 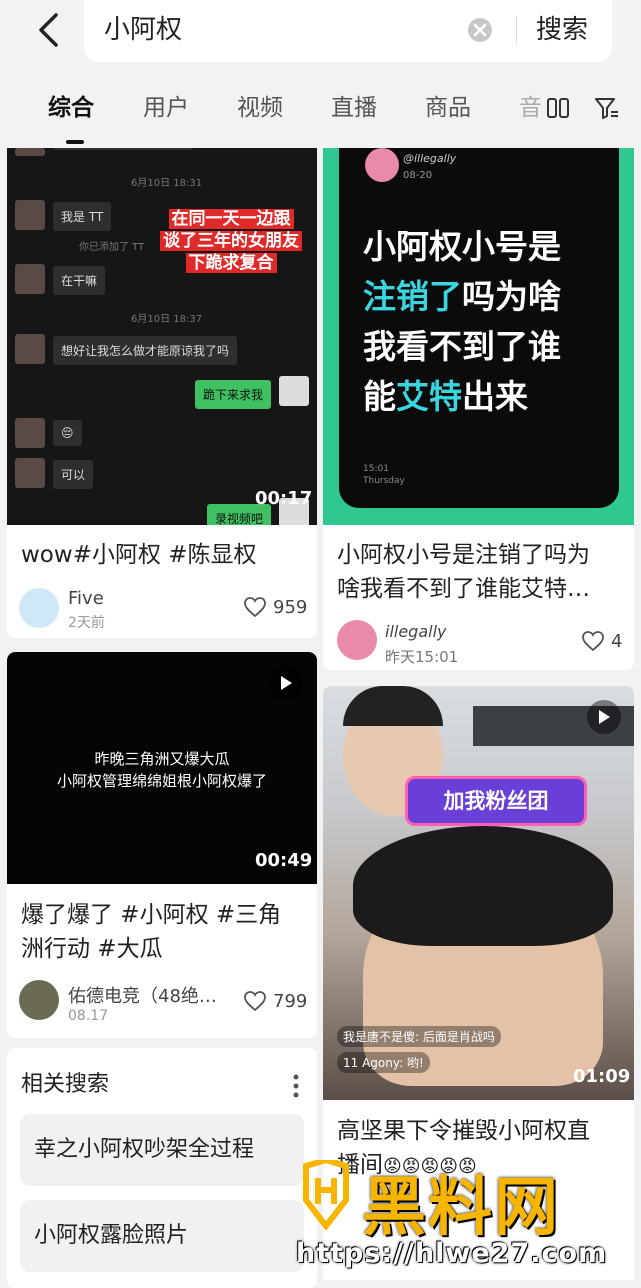 What do you see at coordinates (320, 111) in the screenshot?
I see `tab-bar: 综合 用户 视频 直播 商品 音` at bounding box center [320, 111].